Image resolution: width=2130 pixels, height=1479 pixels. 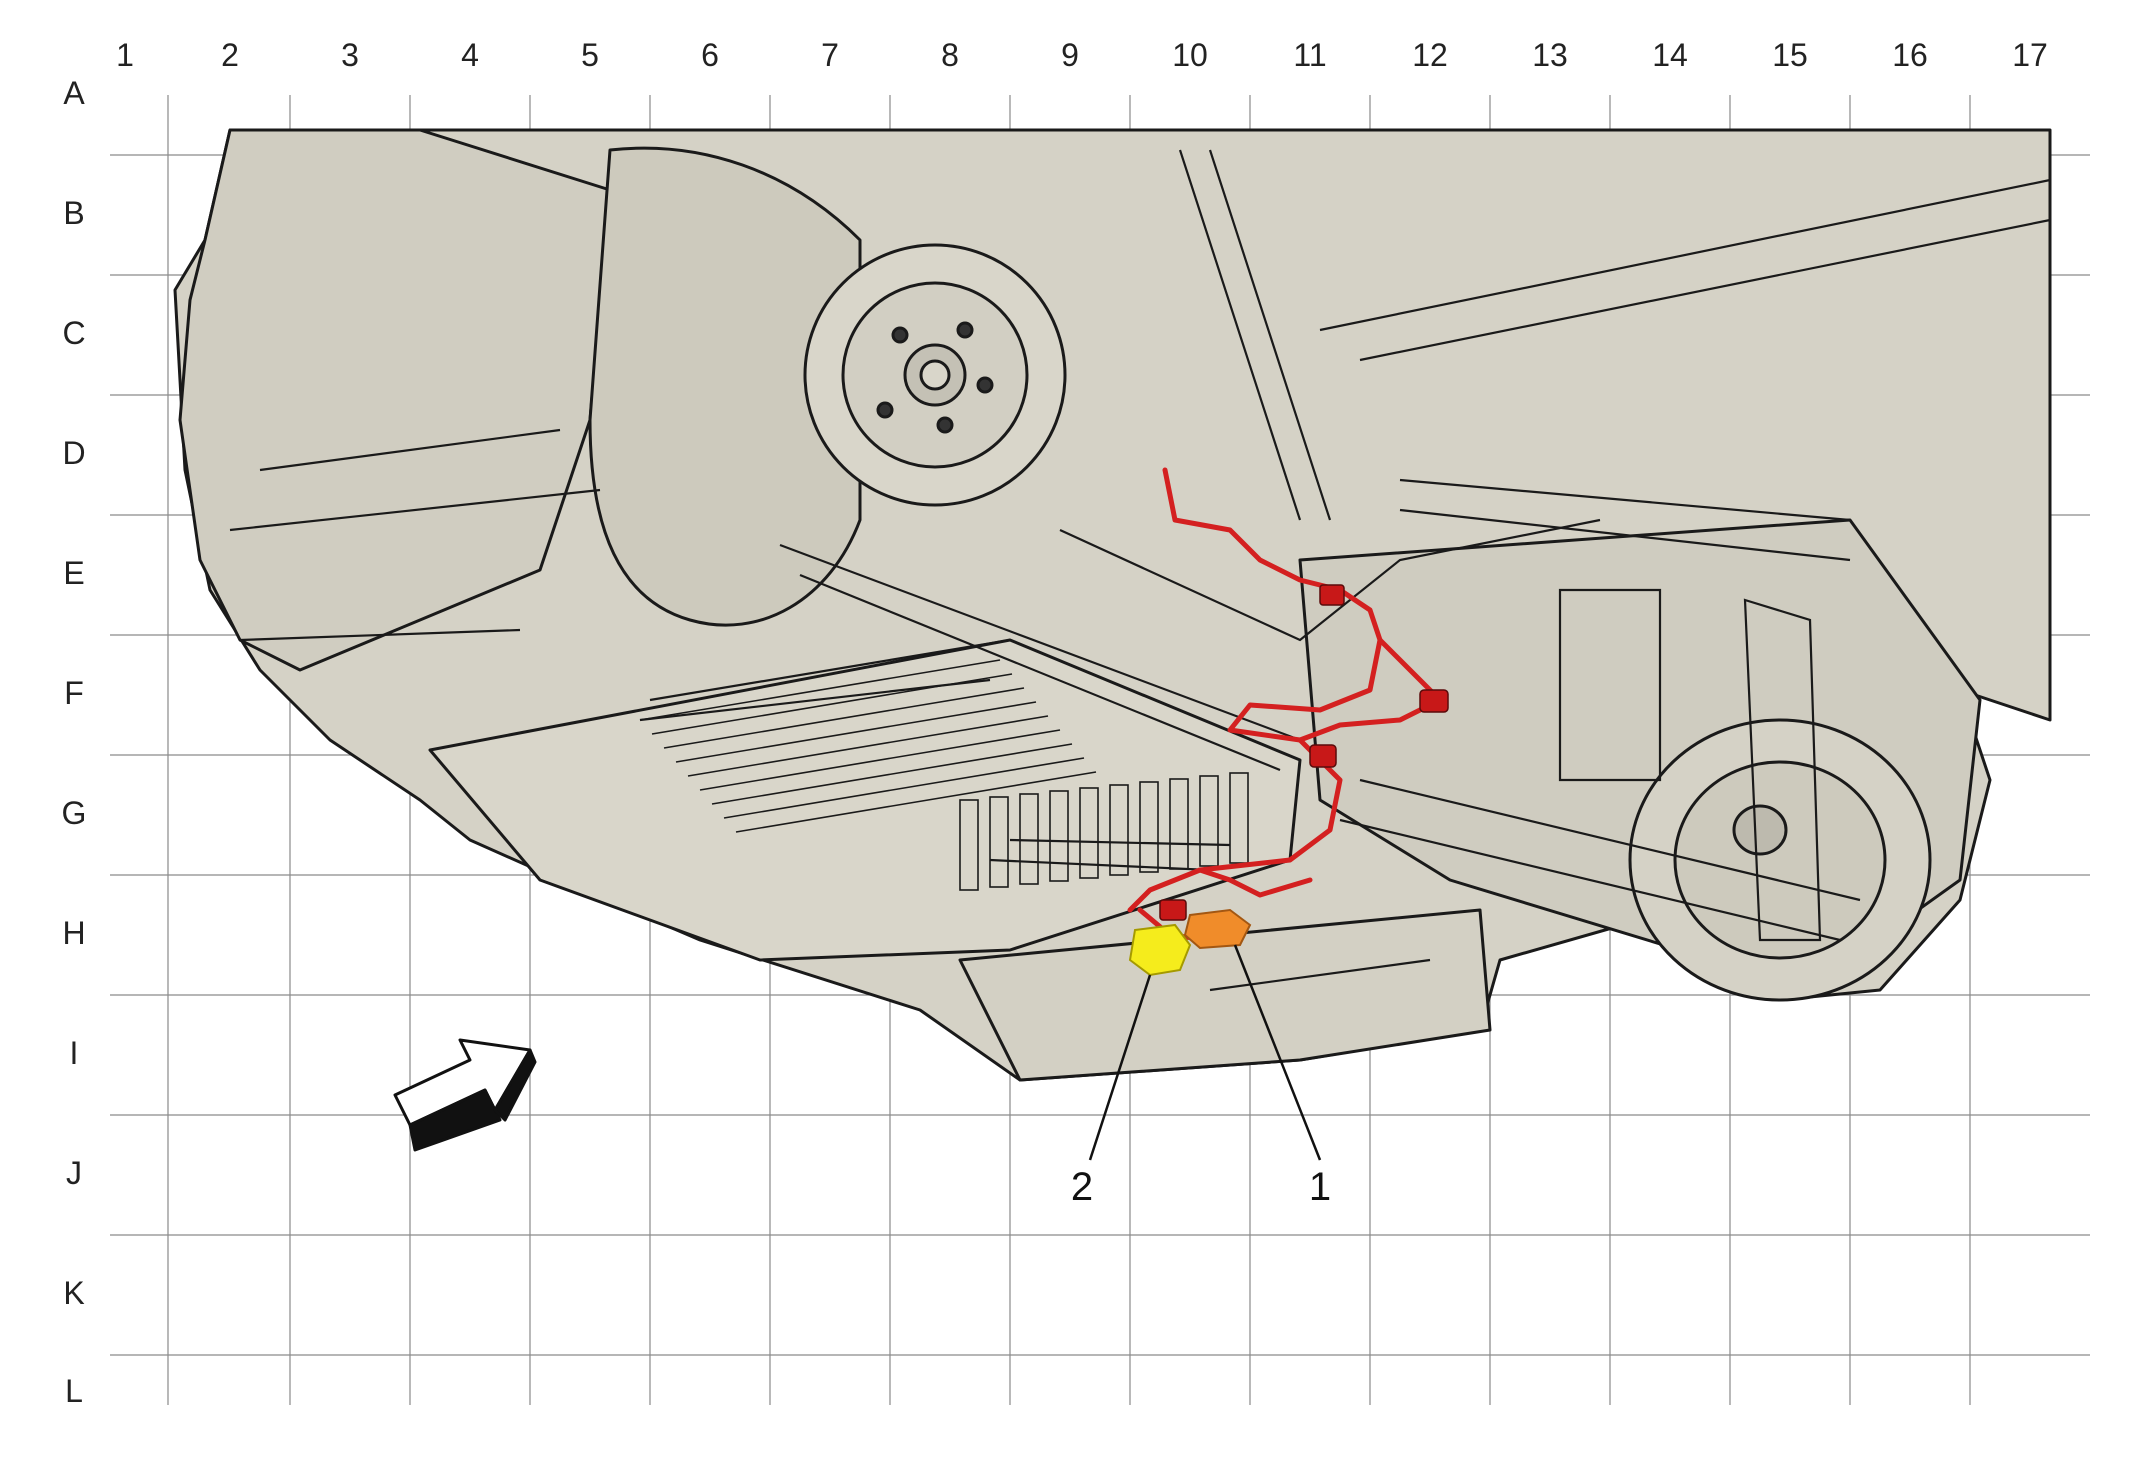 What do you see at coordinates (935, 375) in the screenshot?
I see `front-wheel-hub` at bounding box center [935, 375].